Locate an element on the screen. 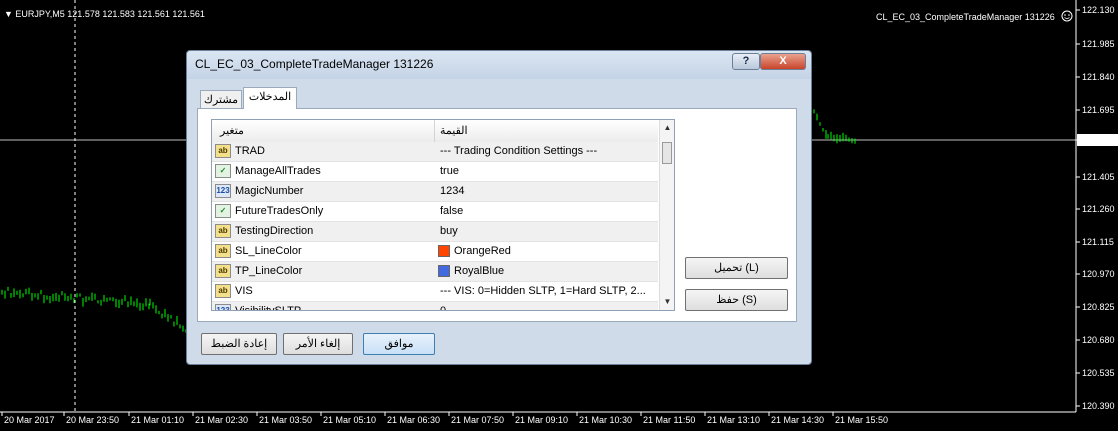 The height and width of the screenshot is (431, 1118). reset-button: إعادة الضبط is located at coordinates (239, 344).